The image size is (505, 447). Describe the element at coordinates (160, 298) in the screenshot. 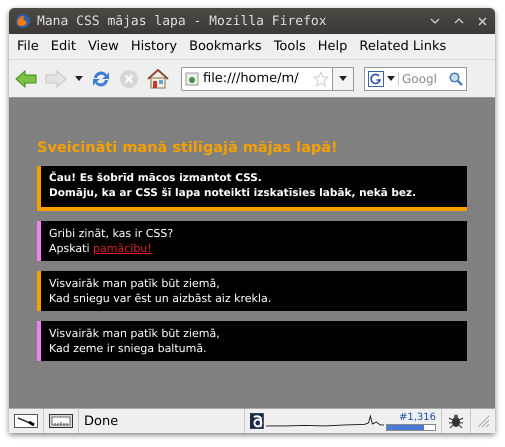

I see `paragraph-line: Kad sniegu var ēst un aizbāst aiz krekla.` at that location.